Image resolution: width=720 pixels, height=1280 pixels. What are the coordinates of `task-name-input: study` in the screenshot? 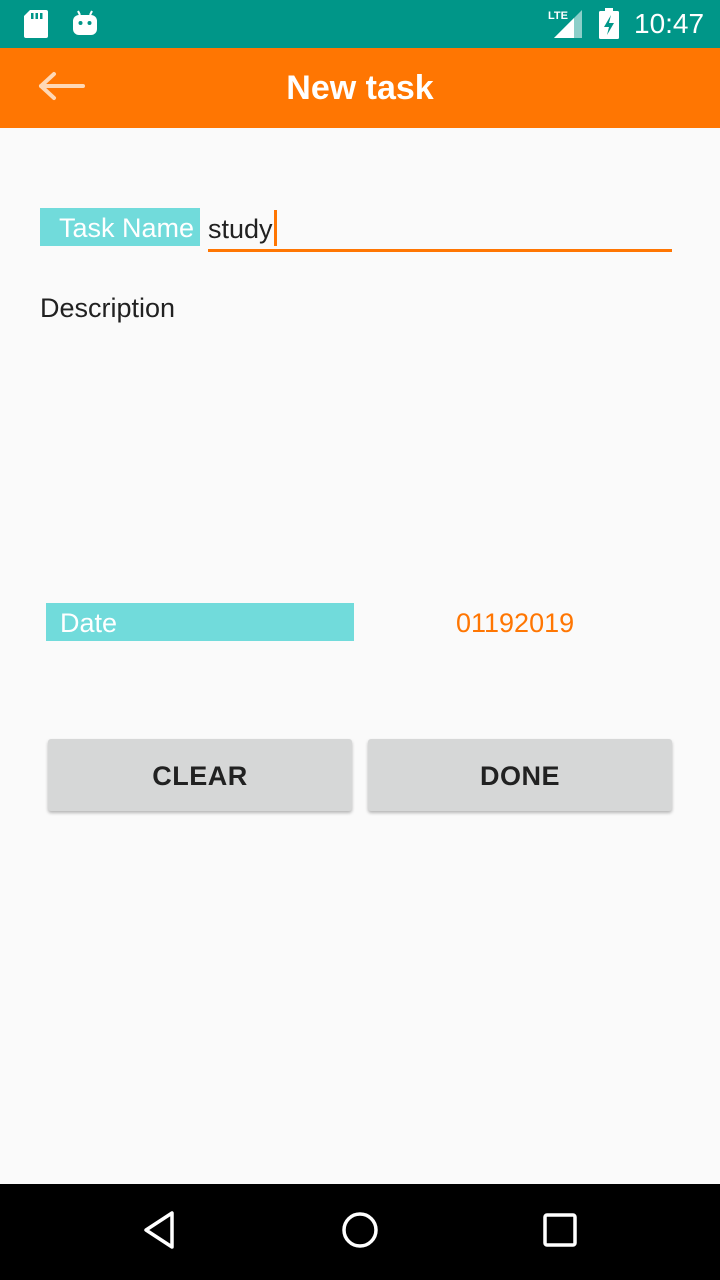 It's located at (440, 229).